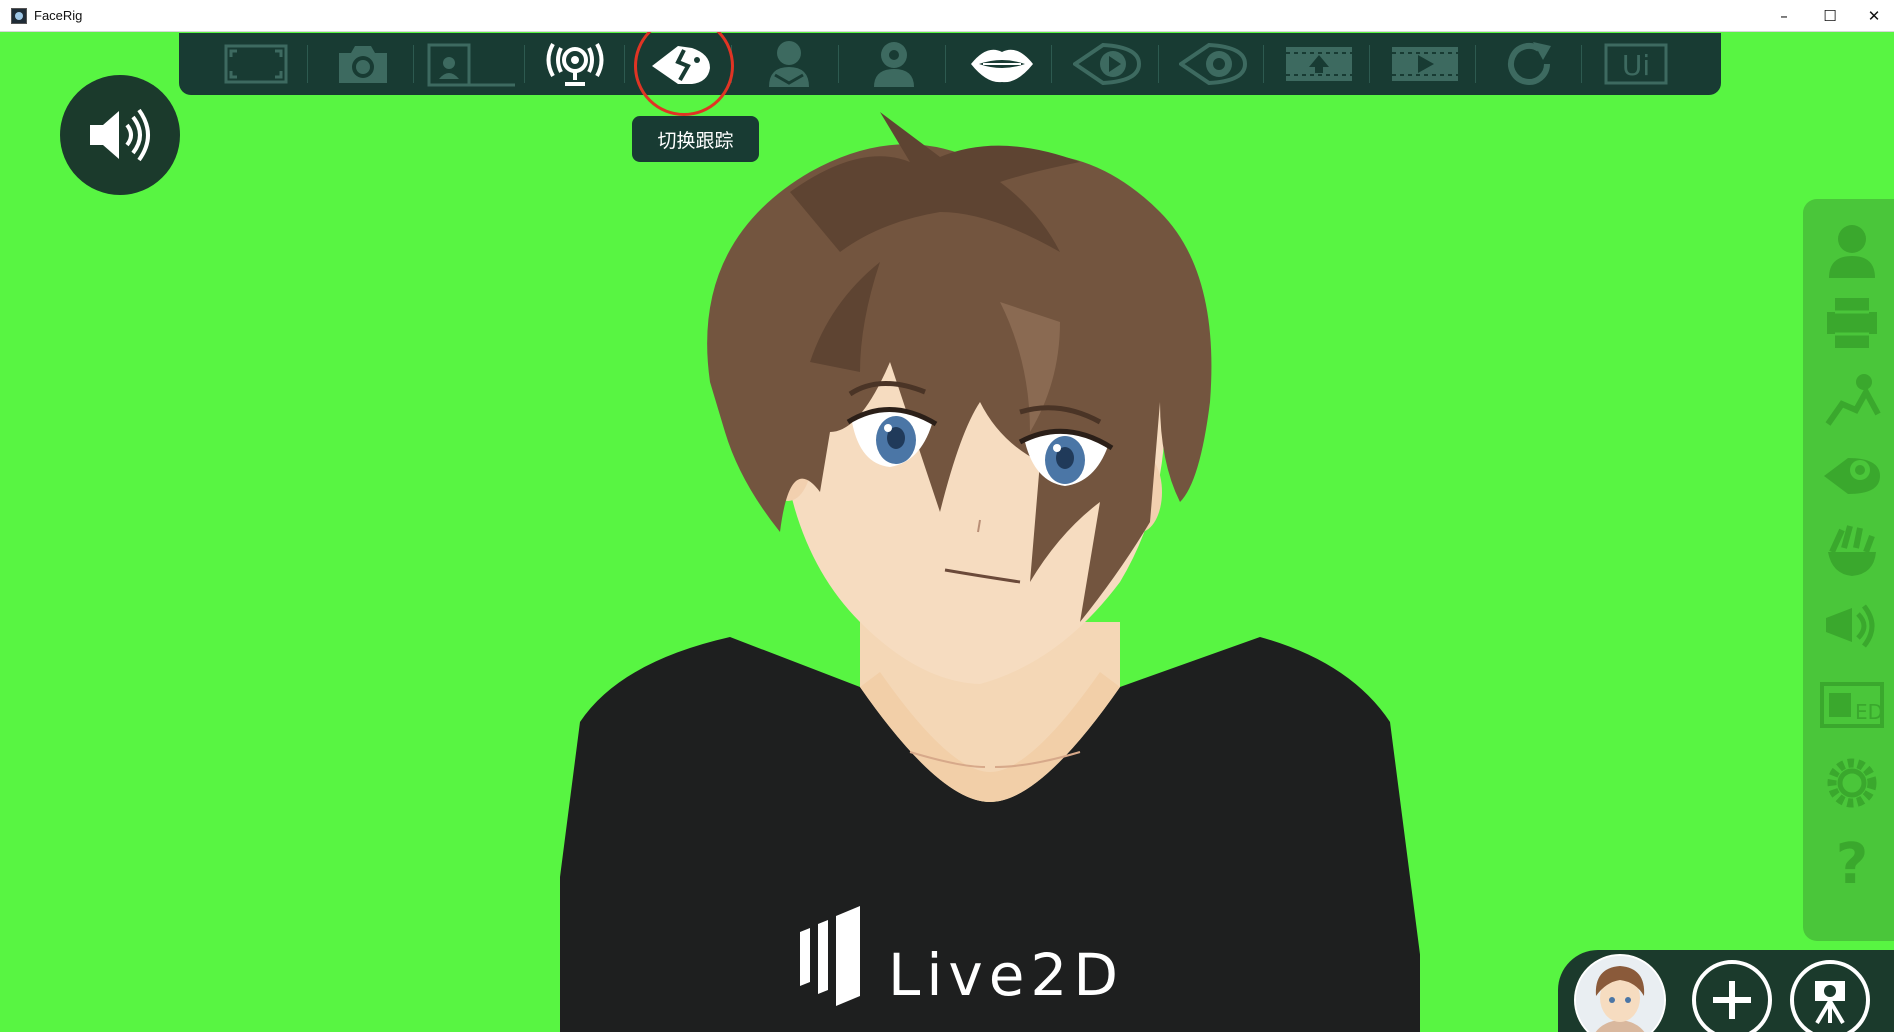  I want to click on close-button: ✕, so click(1873, 16).